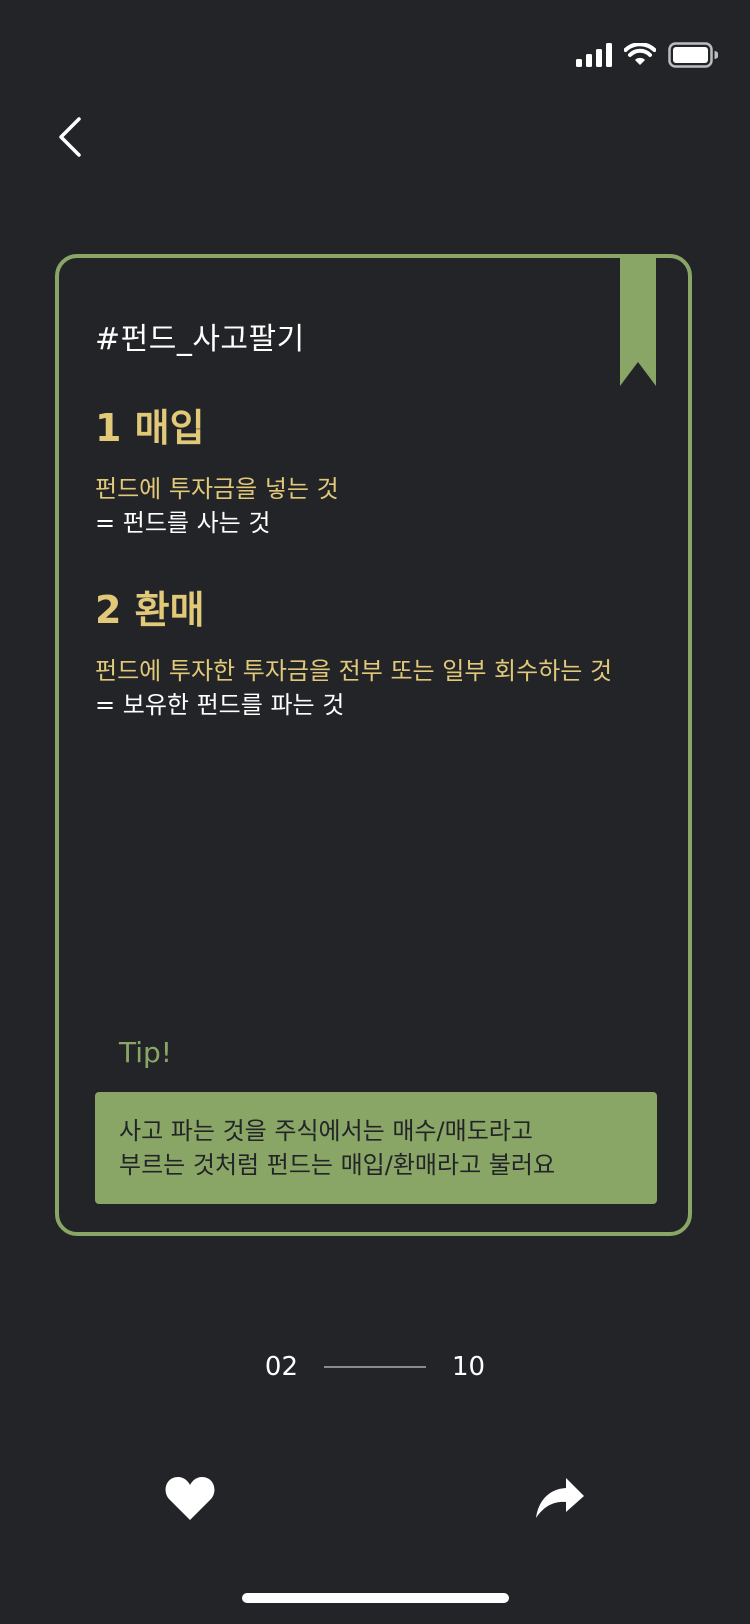 The width and height of the screenshot is (750, 1624). I want to click on section-description: 펀드에 투자금을 넣는 것, so click(217, 489).